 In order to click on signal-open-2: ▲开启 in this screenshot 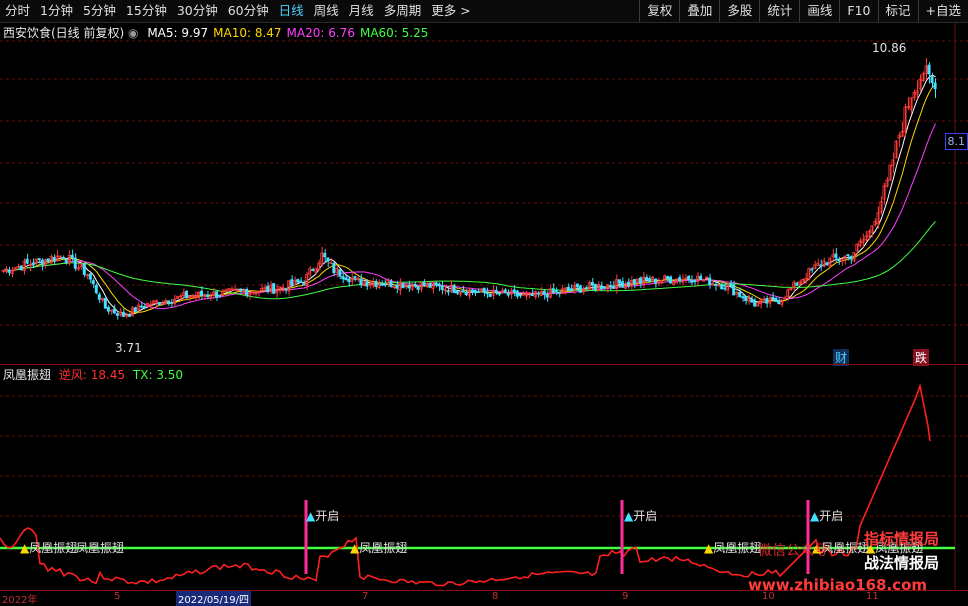, I will do `click(640, 515)`.